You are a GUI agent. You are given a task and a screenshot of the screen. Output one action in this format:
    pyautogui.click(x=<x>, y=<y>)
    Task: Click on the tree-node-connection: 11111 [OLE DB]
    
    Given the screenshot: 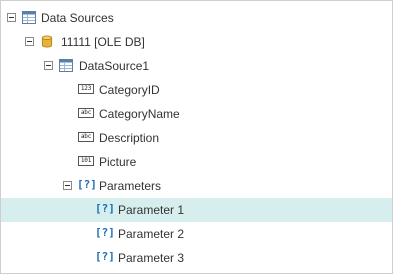 What is the action you would take?
    pyautogui.click(x=196, y=42)
    